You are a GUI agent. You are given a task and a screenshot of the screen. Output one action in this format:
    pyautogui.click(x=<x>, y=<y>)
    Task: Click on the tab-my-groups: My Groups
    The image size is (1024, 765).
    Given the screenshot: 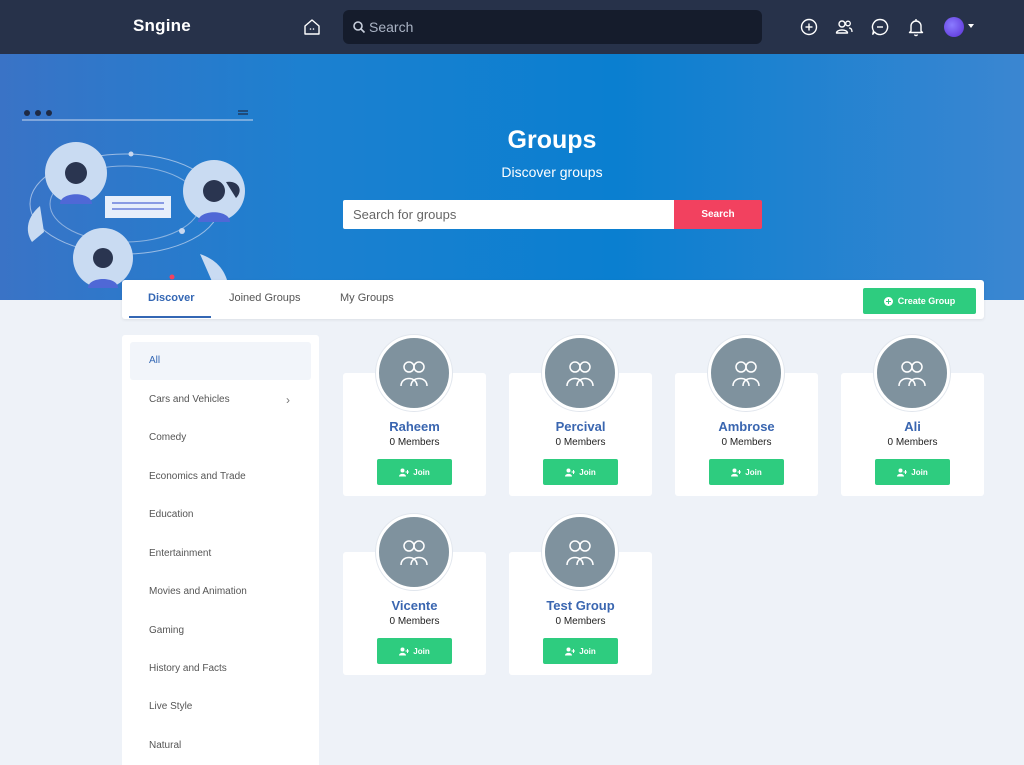 What is the action you would take?
    pyautogui.click(x=367, y=298)
    